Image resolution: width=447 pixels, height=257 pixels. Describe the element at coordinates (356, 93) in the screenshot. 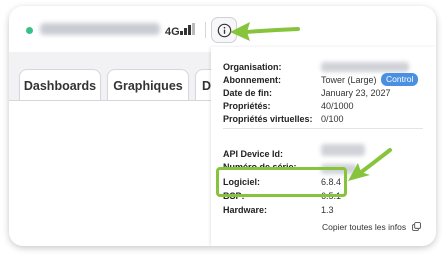

I see `end-date-value: January 23, 2027` at that location.